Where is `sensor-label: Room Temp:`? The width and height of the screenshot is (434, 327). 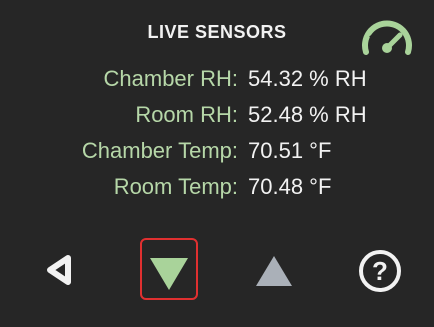 sensor-label: Room Temp: is located at coordinates (175, 186).